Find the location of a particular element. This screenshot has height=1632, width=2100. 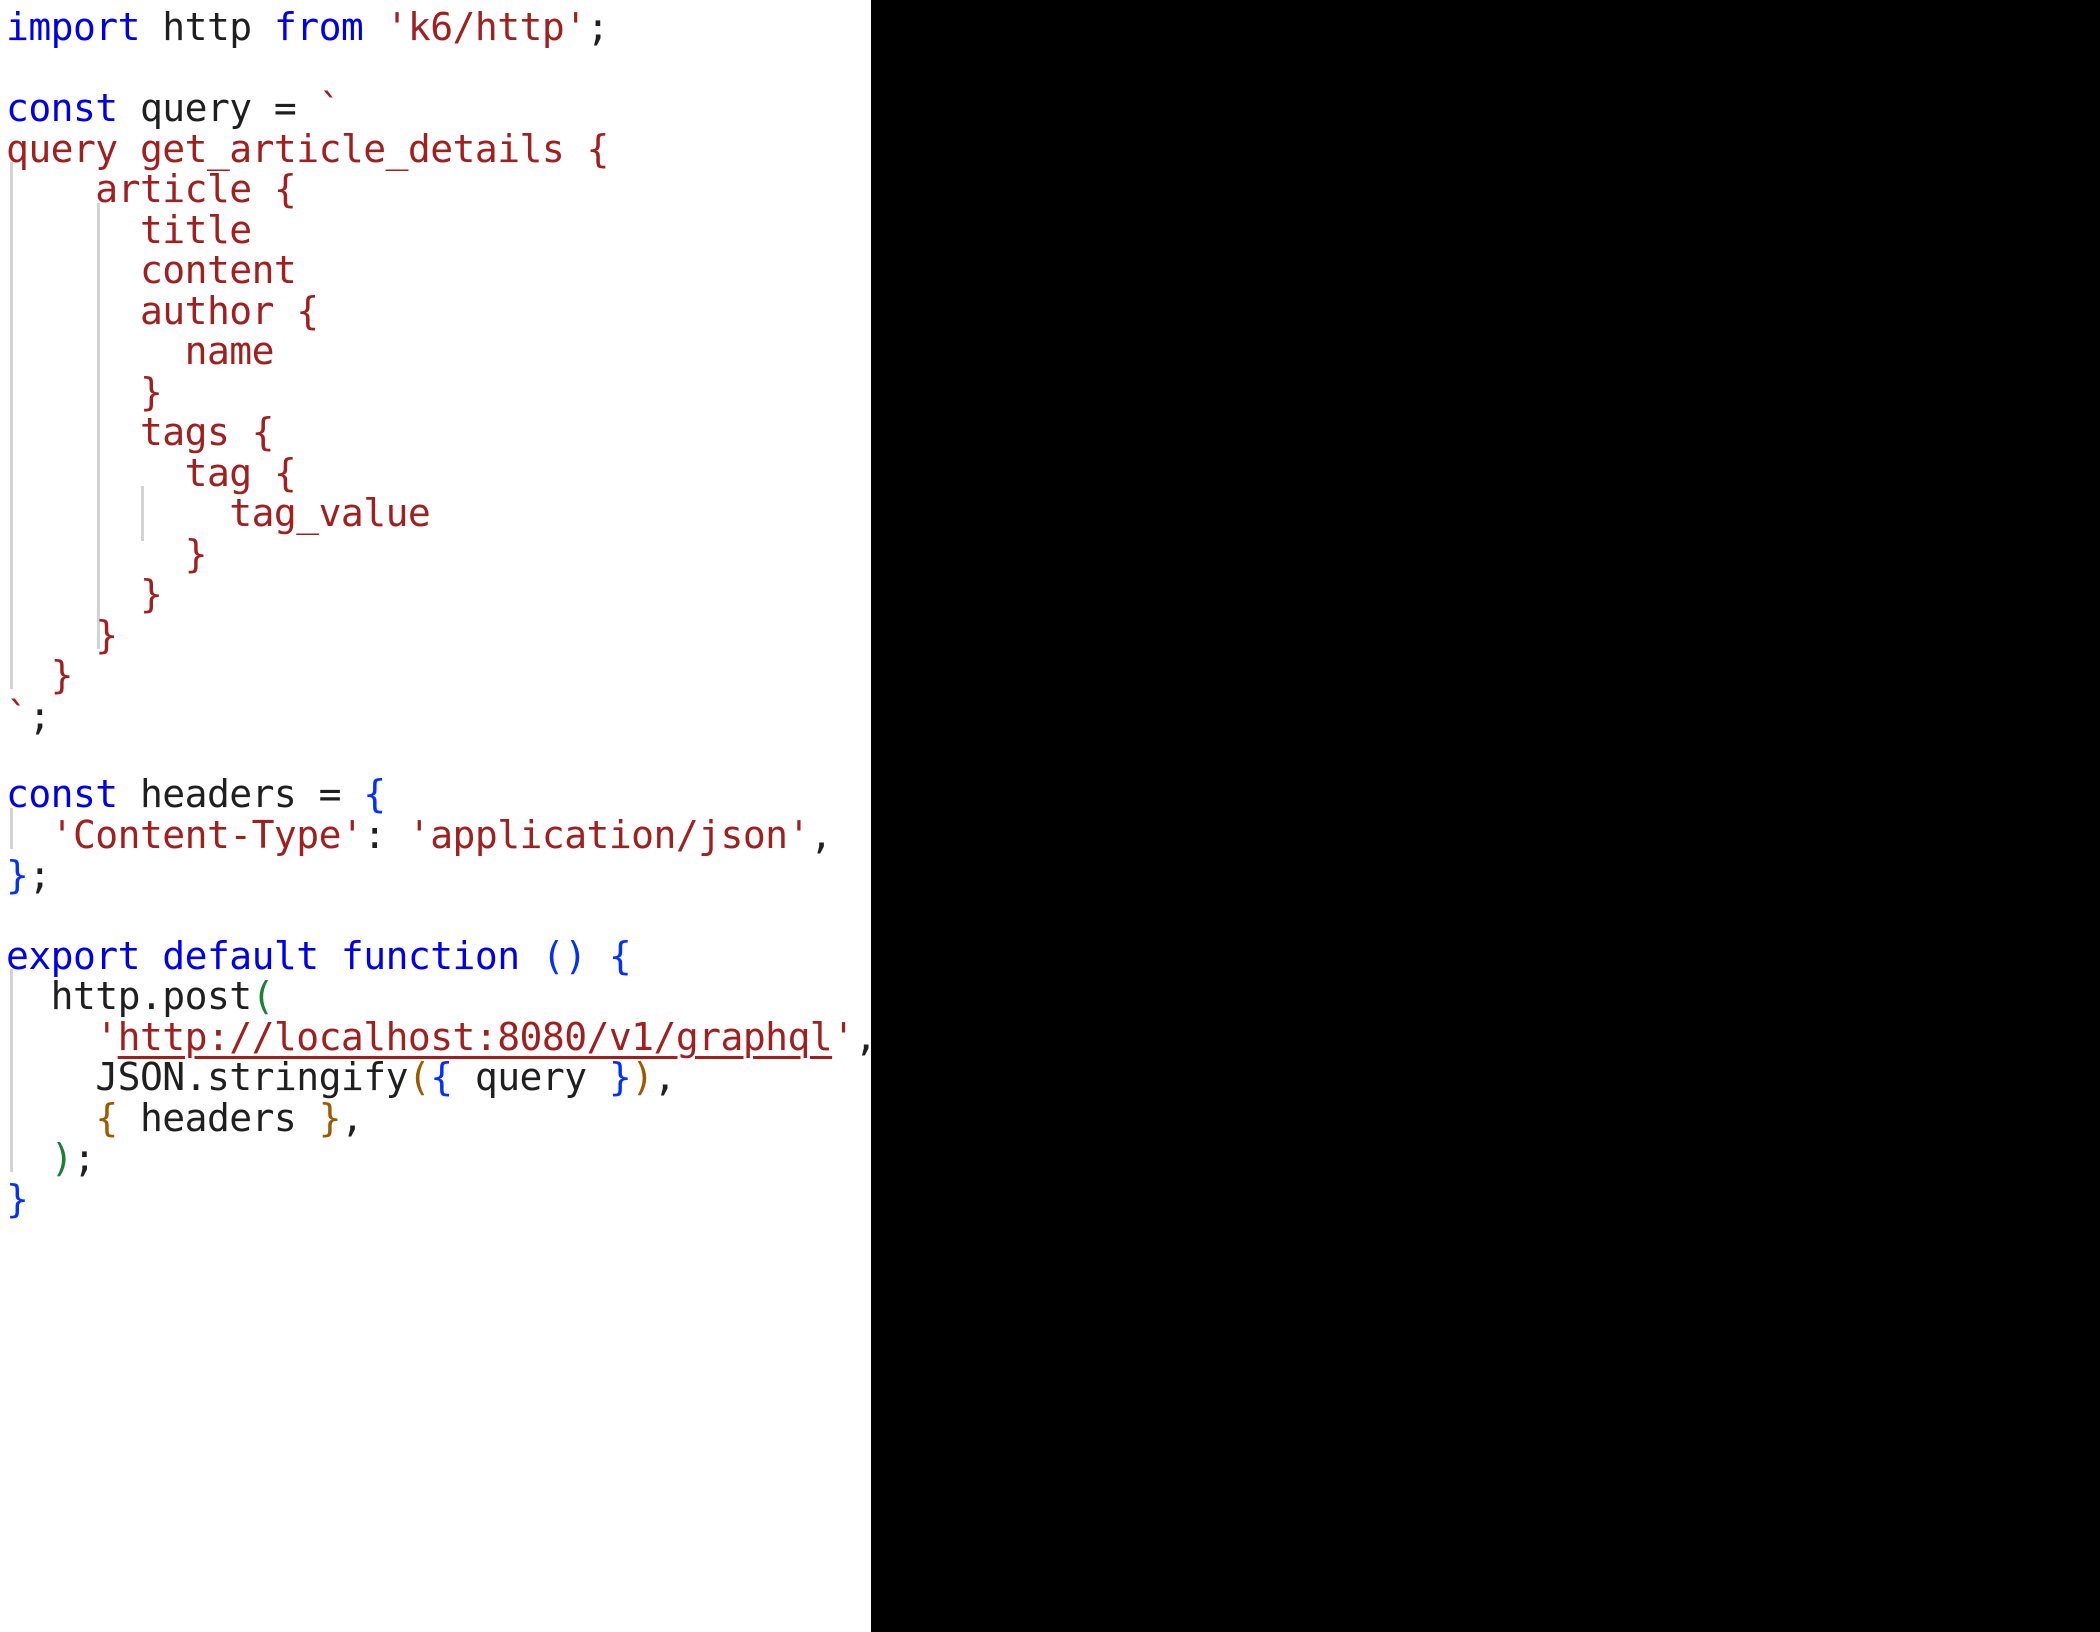

code-line: 'Content-Type': 'application/json', is located at coordinates (419, 835).